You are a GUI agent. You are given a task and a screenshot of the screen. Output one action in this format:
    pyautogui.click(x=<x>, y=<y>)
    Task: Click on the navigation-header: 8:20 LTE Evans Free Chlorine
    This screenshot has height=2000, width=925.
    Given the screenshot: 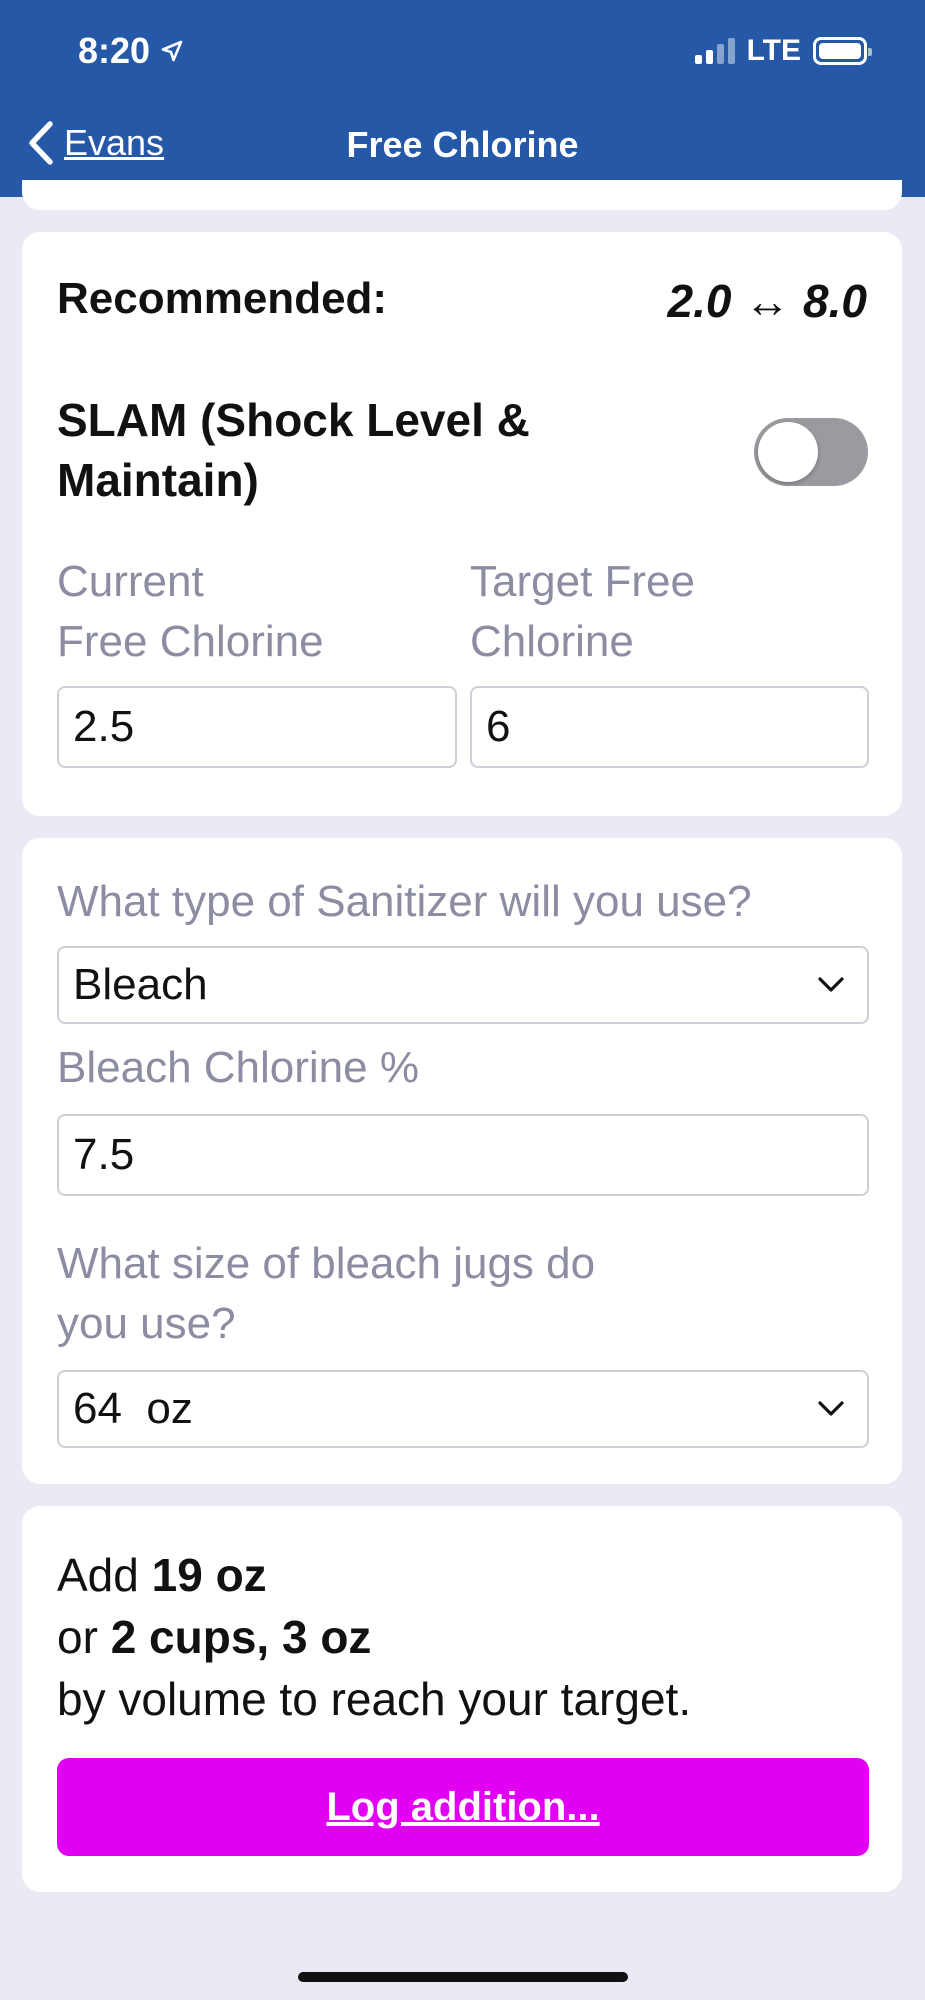 What is the action you would take?
    pyautogui.click(x=462, y=98)
    